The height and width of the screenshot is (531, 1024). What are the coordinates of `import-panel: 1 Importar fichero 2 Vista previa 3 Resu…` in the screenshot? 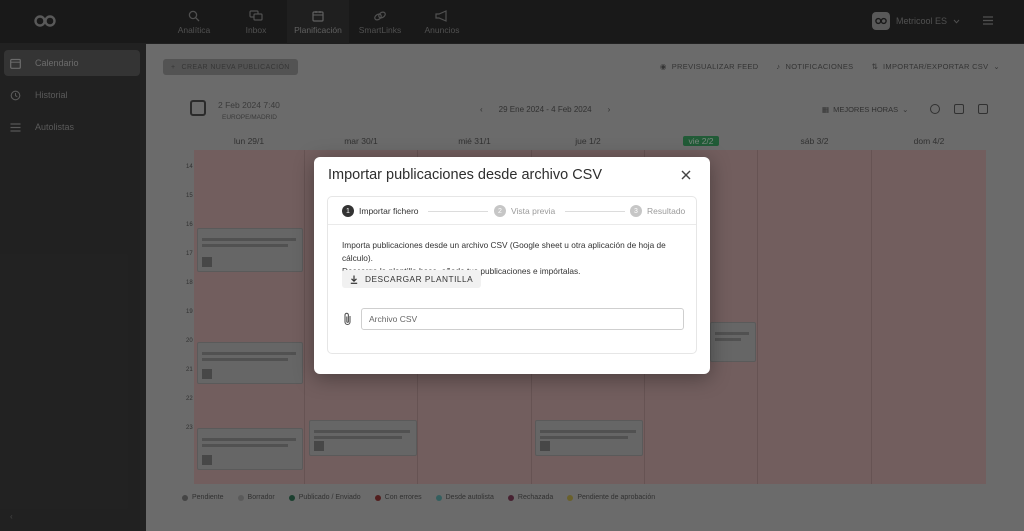 It's located at (512, 275).